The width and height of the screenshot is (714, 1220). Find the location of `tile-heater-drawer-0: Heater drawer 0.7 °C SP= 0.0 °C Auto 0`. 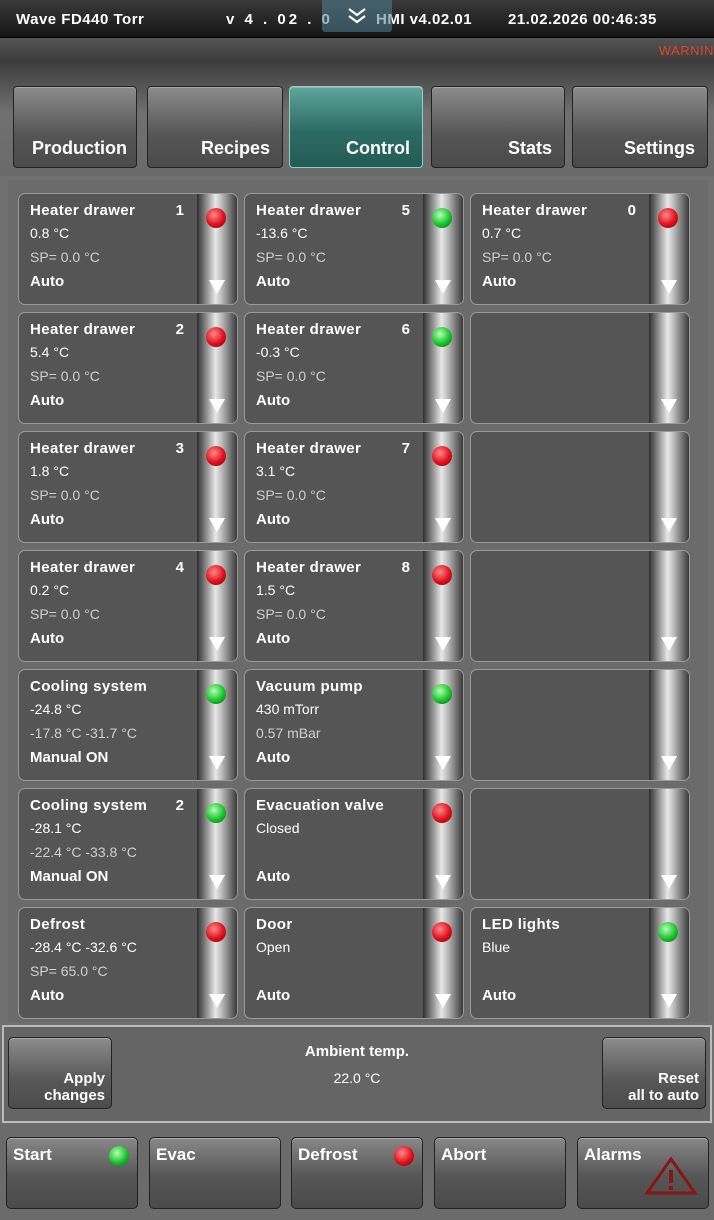

tile-heater-drawer-0: Heater drawer 0.7 °C SP= 0.0 °C Auto 0 is located at coordinates (580, 249).